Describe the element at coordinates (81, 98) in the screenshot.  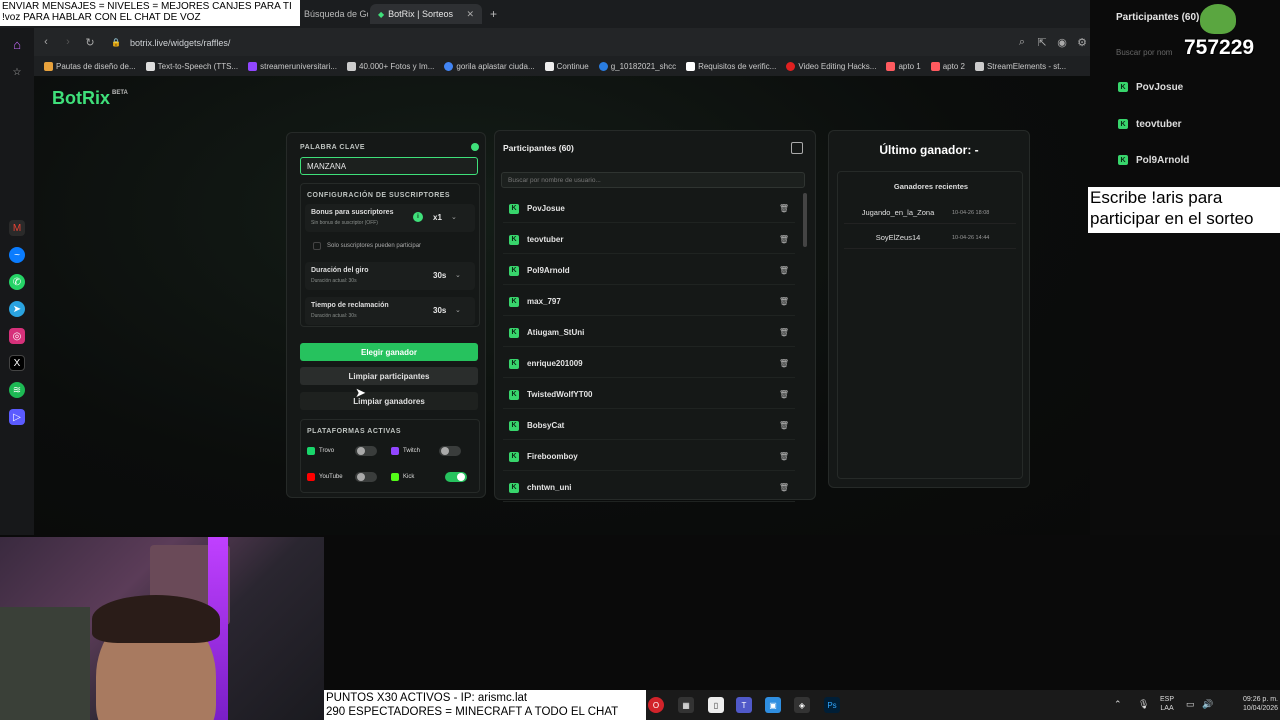
I see `logo-text: BotRix` at that location.